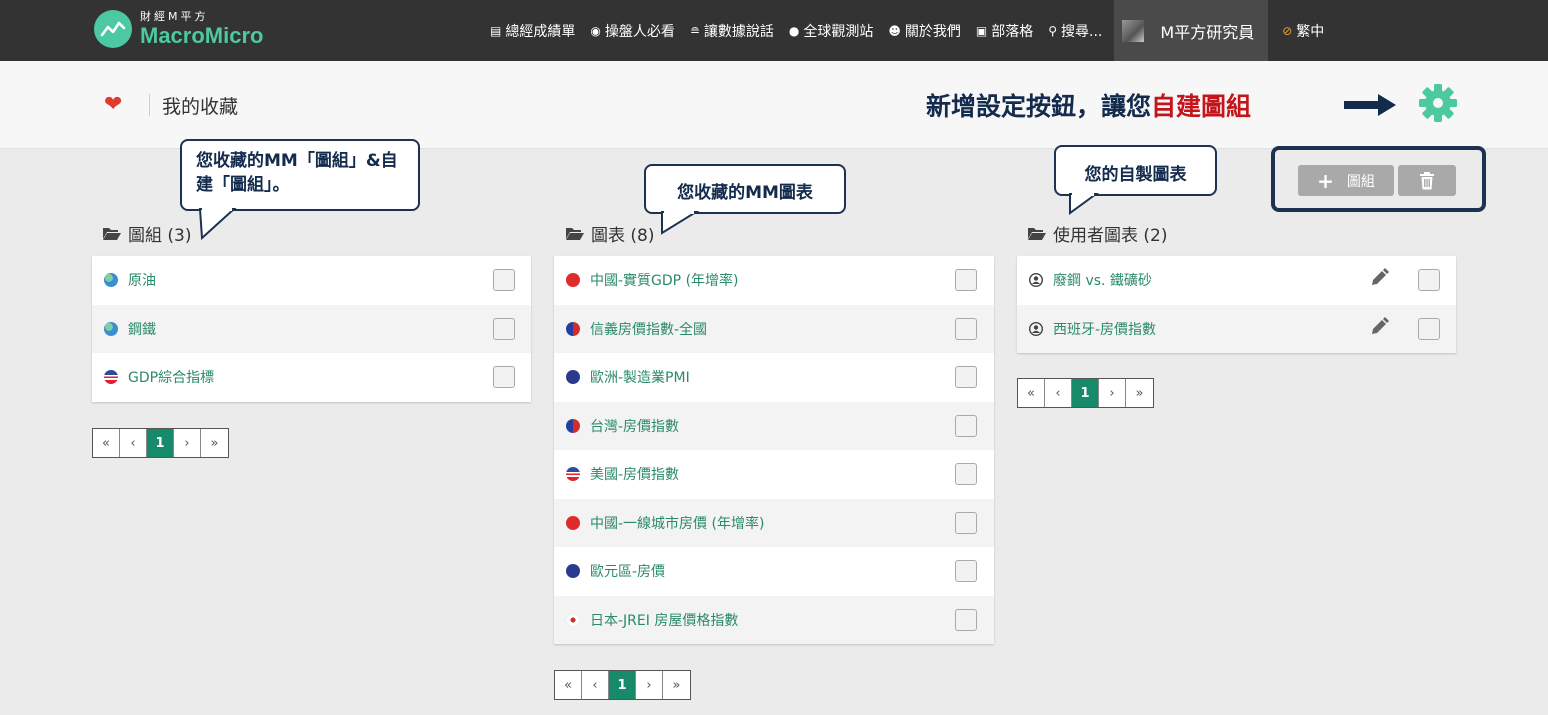 This screenshot has width=1548, height=715. Describe the element at coordinates (1004, 31) in the screenshot. I see `nav-item-blog: ▣ 部落格` at that location.